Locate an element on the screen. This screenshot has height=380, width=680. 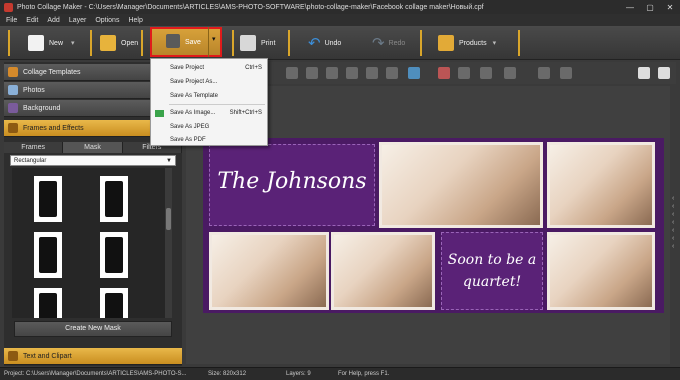
menu-item-save-as-pdf: Save As PDF is located at coordinates (209, 140).